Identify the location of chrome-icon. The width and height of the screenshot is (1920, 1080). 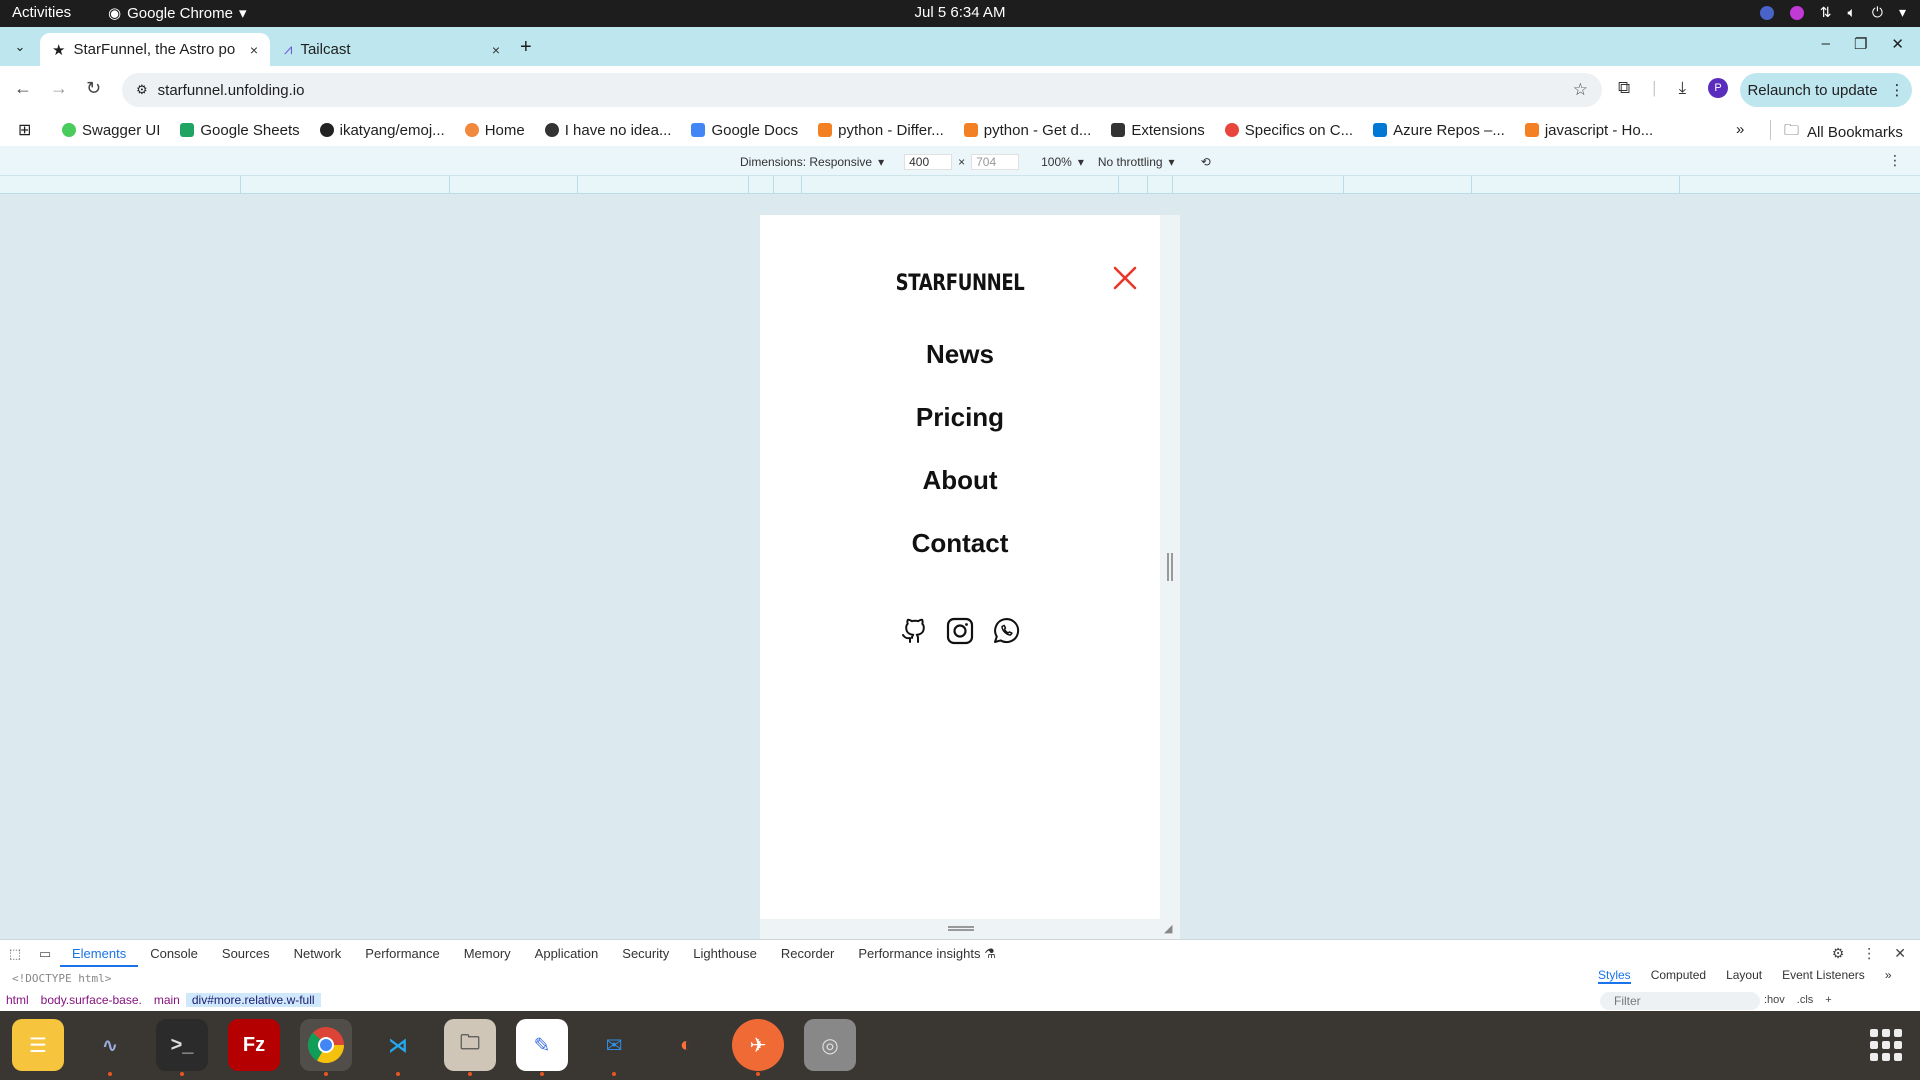
(326, 1047).